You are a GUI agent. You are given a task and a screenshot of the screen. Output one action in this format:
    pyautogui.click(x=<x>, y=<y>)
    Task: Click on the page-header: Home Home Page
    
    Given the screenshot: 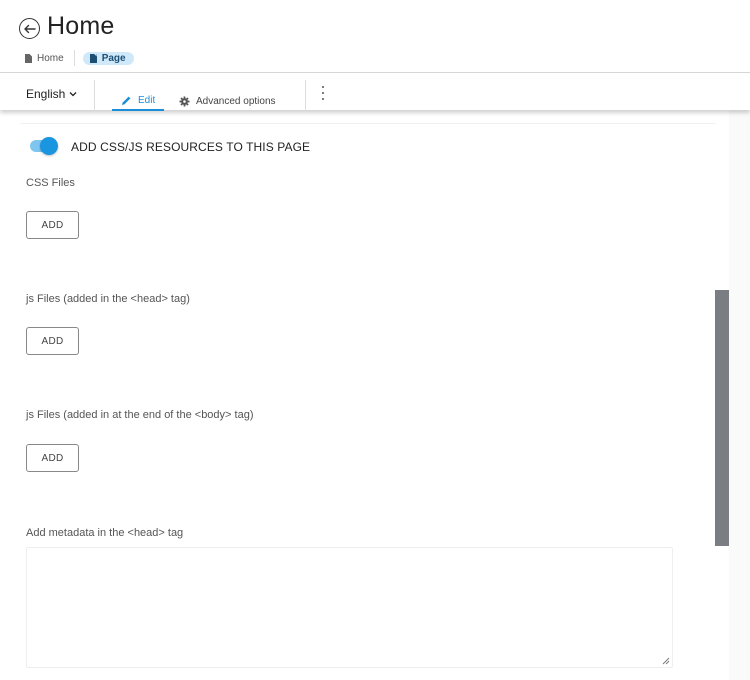 What is the action you would take?
    pyautogui.click(x=375, y=36)
    